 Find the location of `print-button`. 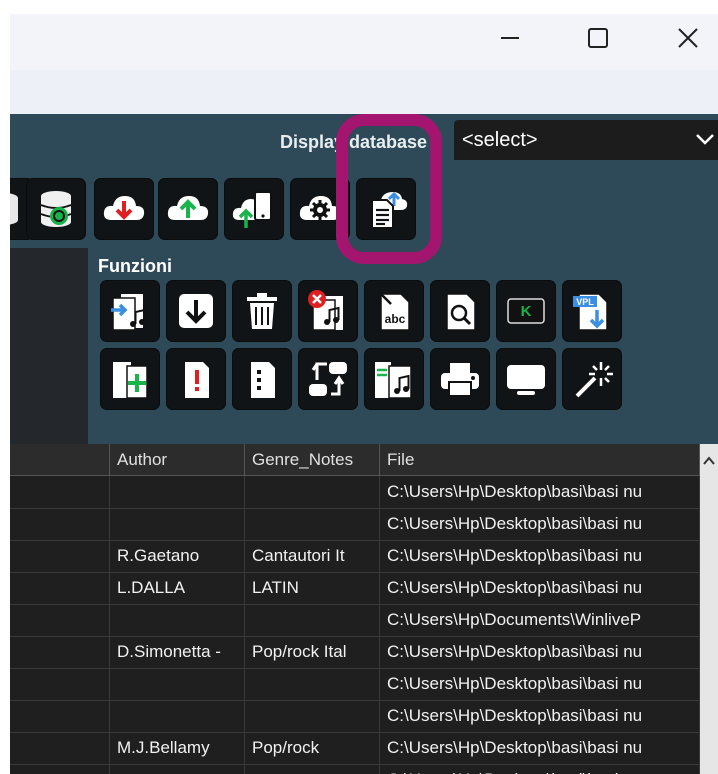

print-button is located at coordinates (460, 379).